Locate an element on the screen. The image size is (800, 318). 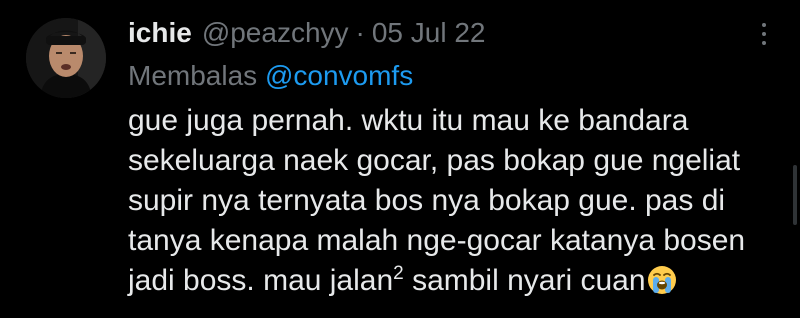
display-name: ichie is located at coordinates (160, 33).